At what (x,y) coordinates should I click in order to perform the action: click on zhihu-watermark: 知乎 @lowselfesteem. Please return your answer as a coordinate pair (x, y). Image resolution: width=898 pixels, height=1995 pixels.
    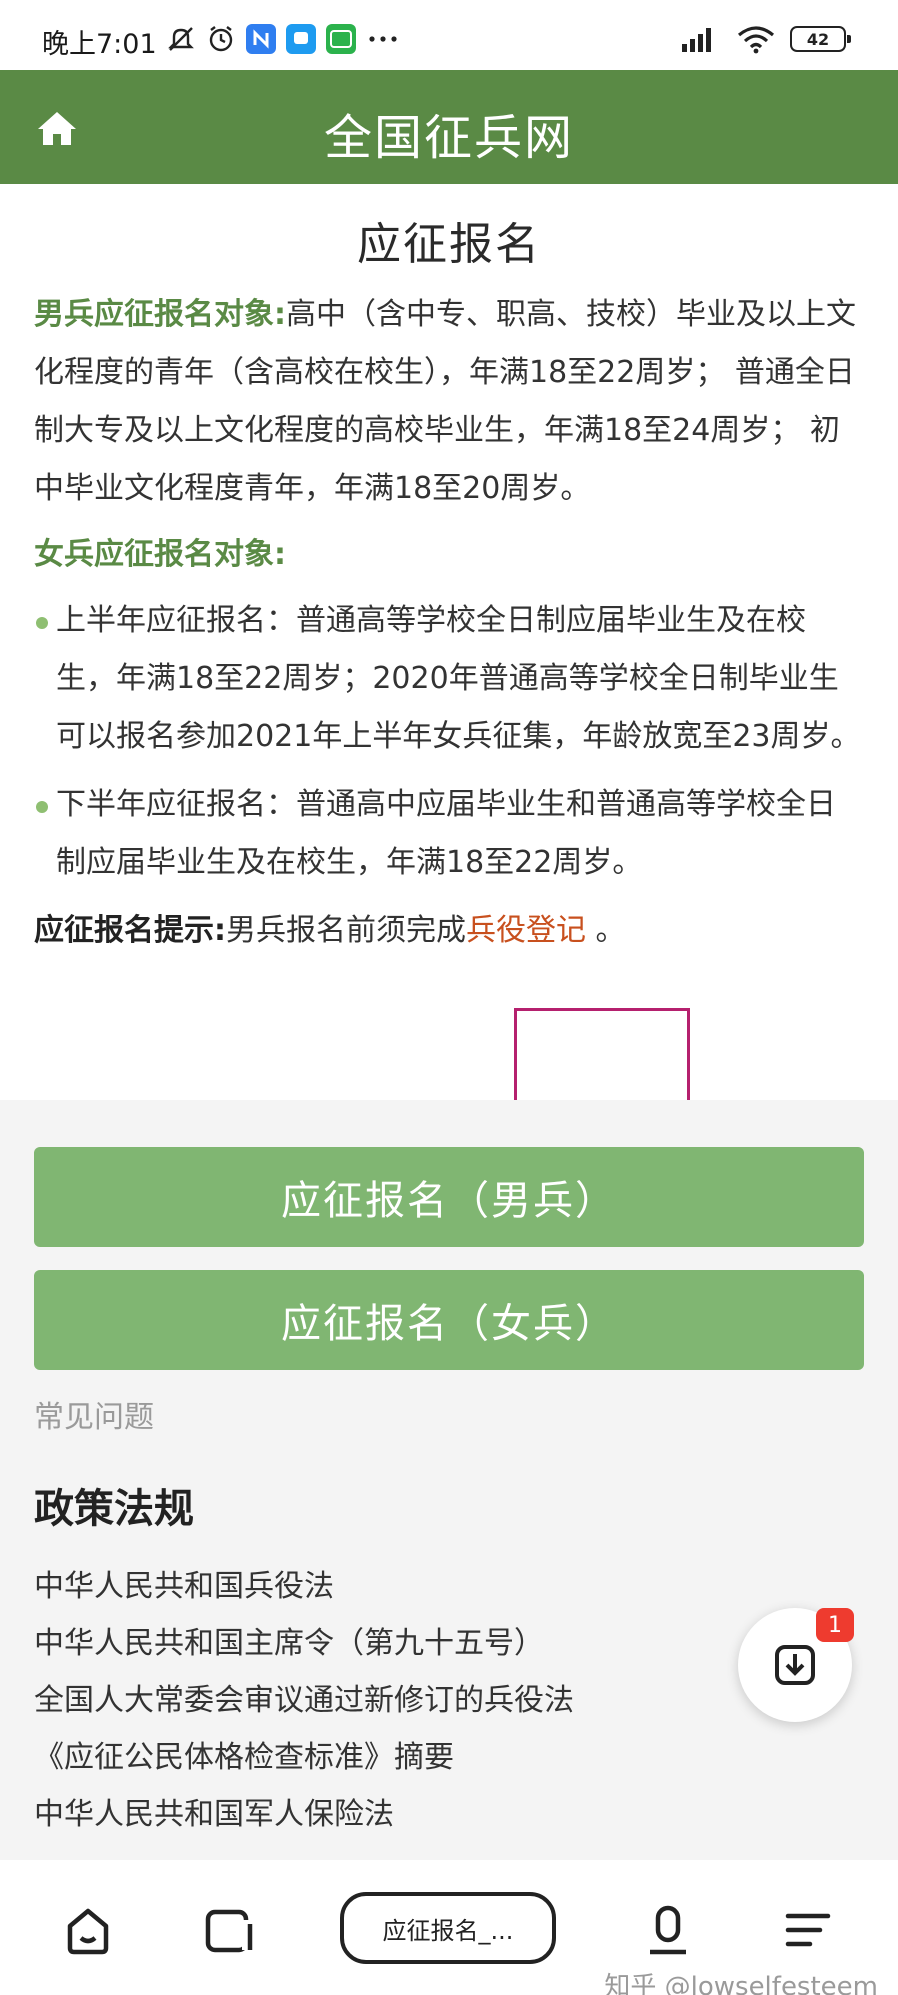
    Looking at the image, I should click on (741, 1983).